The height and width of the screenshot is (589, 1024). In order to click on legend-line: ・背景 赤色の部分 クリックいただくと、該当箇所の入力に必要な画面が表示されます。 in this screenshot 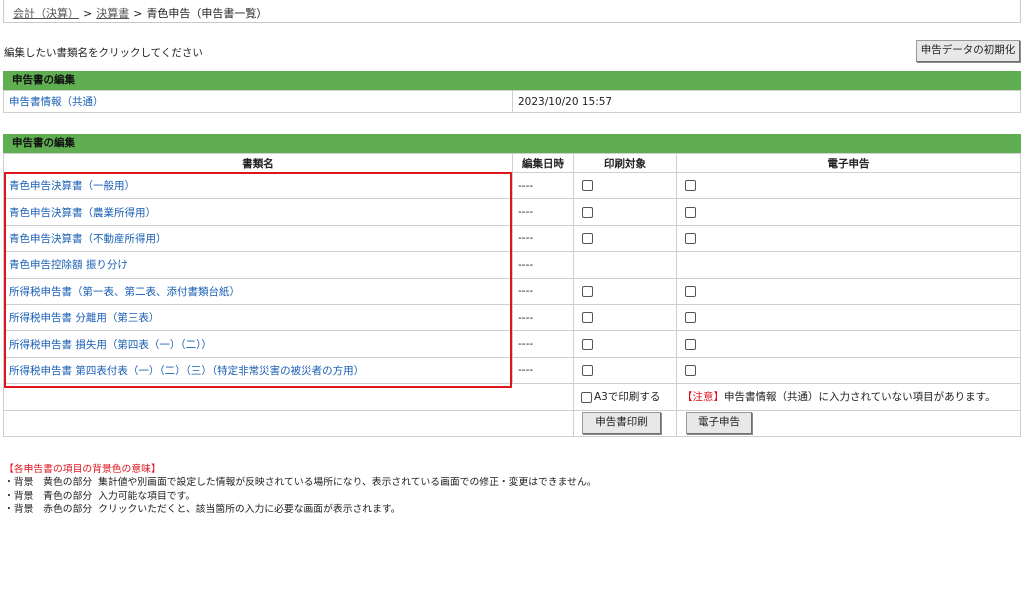, I will do `click(300, 509)`.